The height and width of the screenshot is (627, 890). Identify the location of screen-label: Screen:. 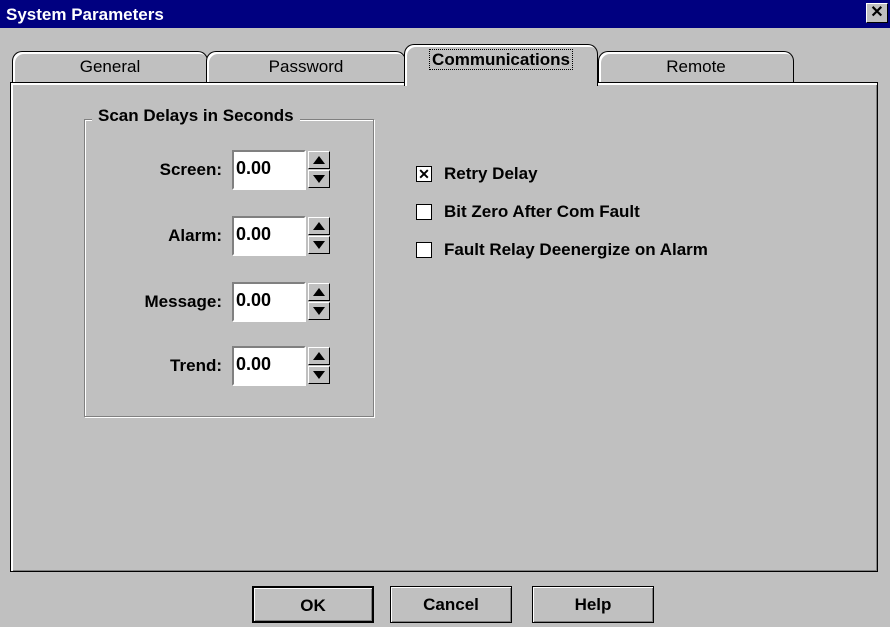
(190, 169).